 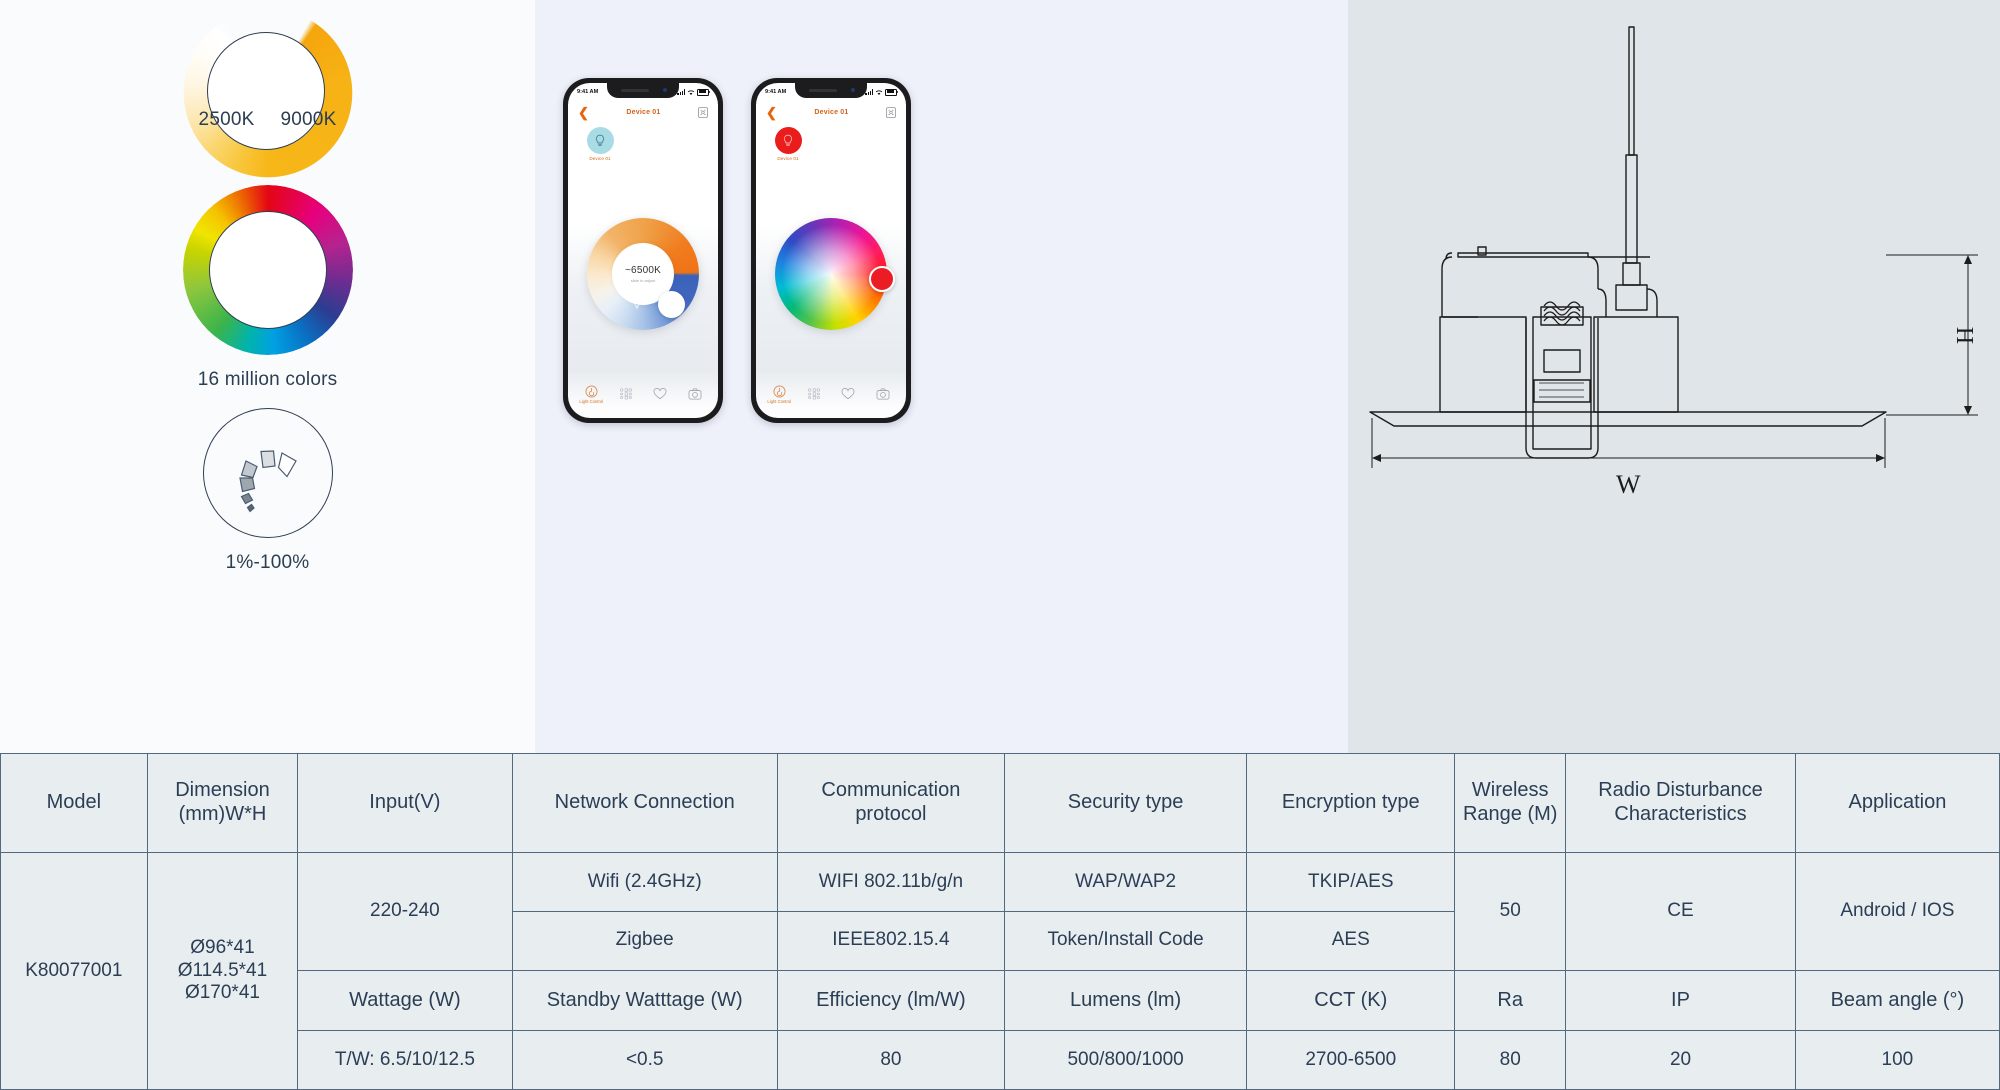 I want to click on th-model: Model, so click(x=74, y=803).